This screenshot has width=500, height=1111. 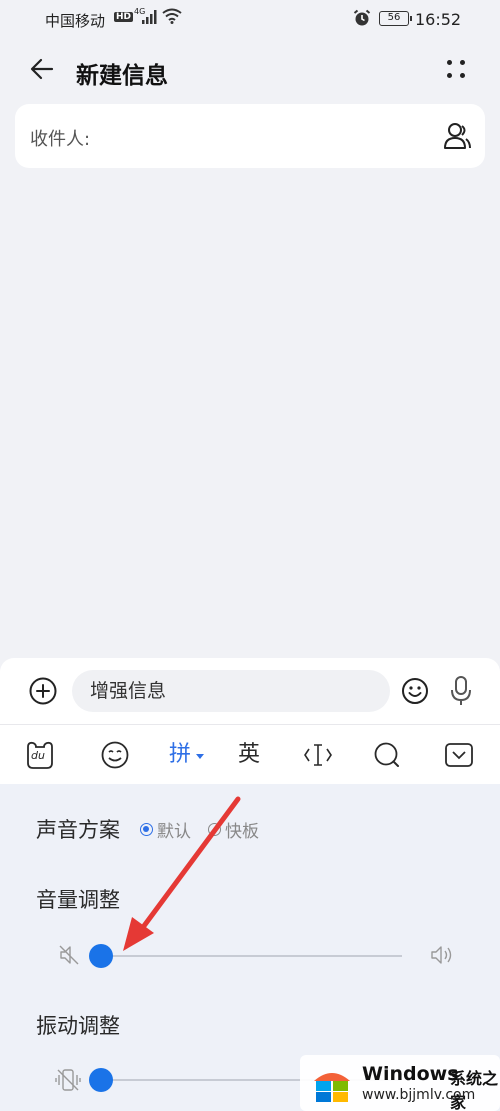 What do you see at coordinates (149, 17) in the screenshot?
I see `signal-icon` at bounding box center [149, 17].